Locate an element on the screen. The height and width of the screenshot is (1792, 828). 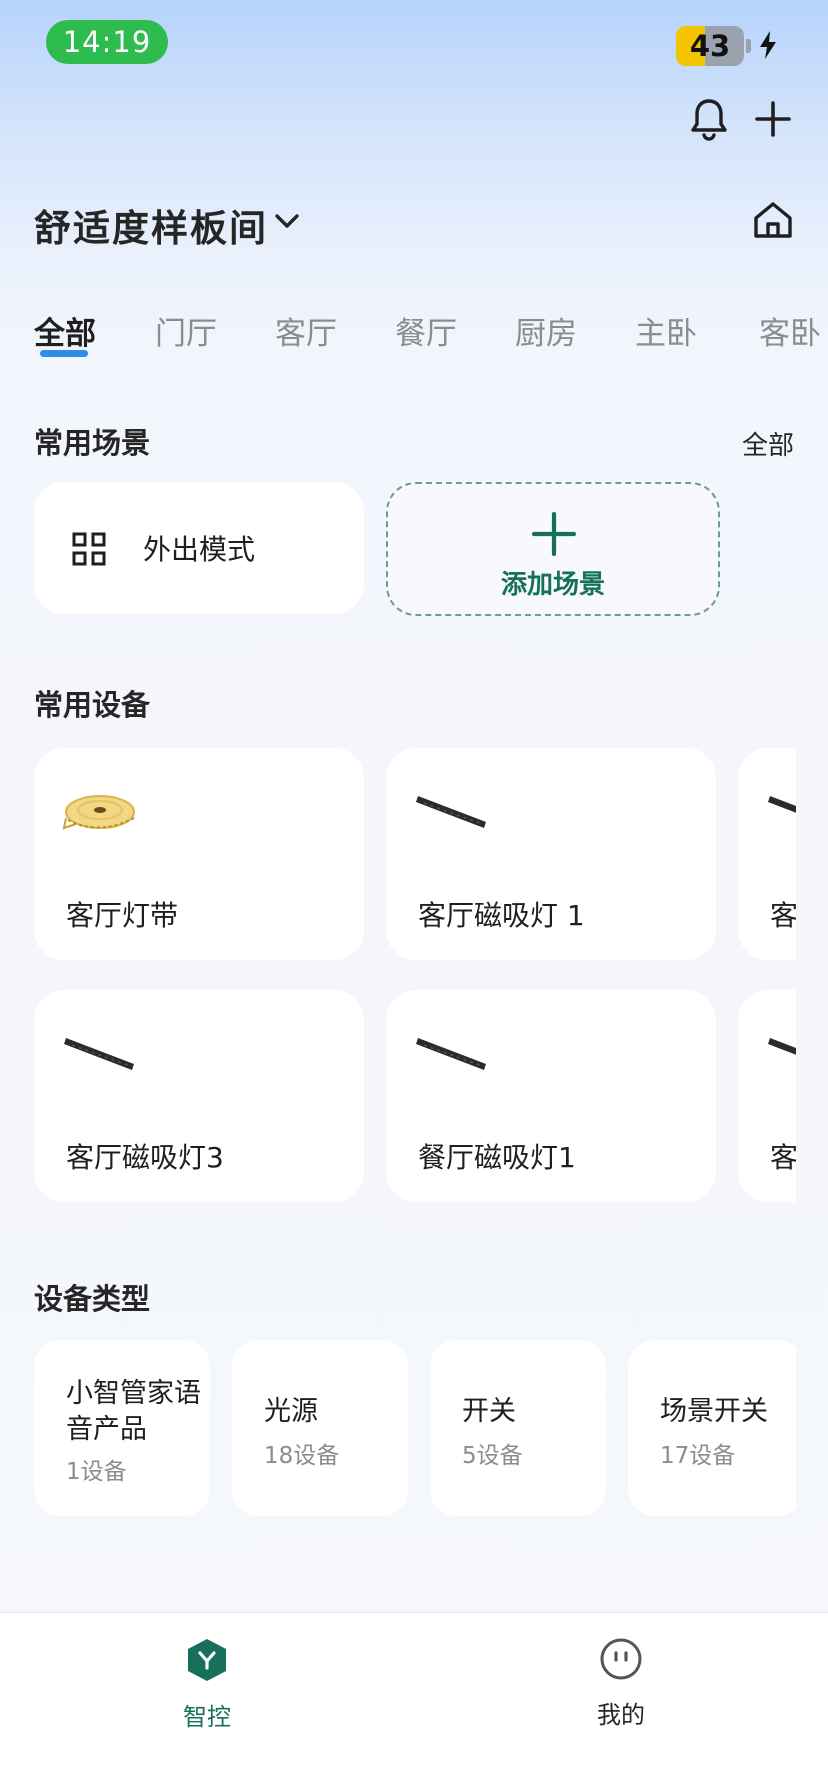
device-type-name: 小智管家语 音产品 is located at coordinates (133, 1412).